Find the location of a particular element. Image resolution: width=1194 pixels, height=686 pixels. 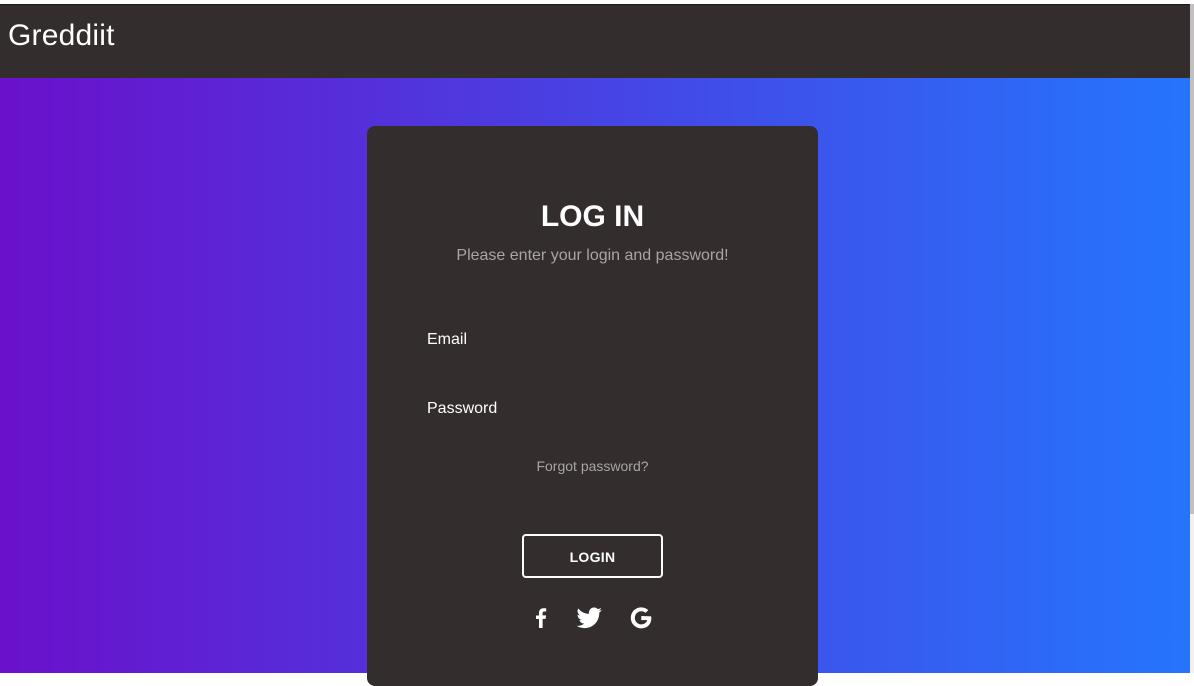

login-subtitle: Please enter your login and password! is located at coordinates (592, 255).